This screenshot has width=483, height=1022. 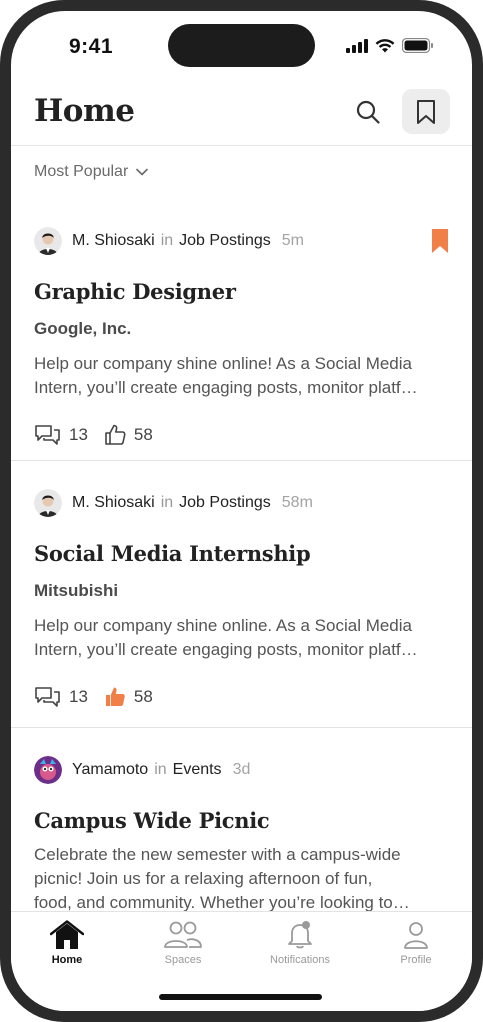 I want to click on tab-spaces: Spaces, so click(x=183, y=943).